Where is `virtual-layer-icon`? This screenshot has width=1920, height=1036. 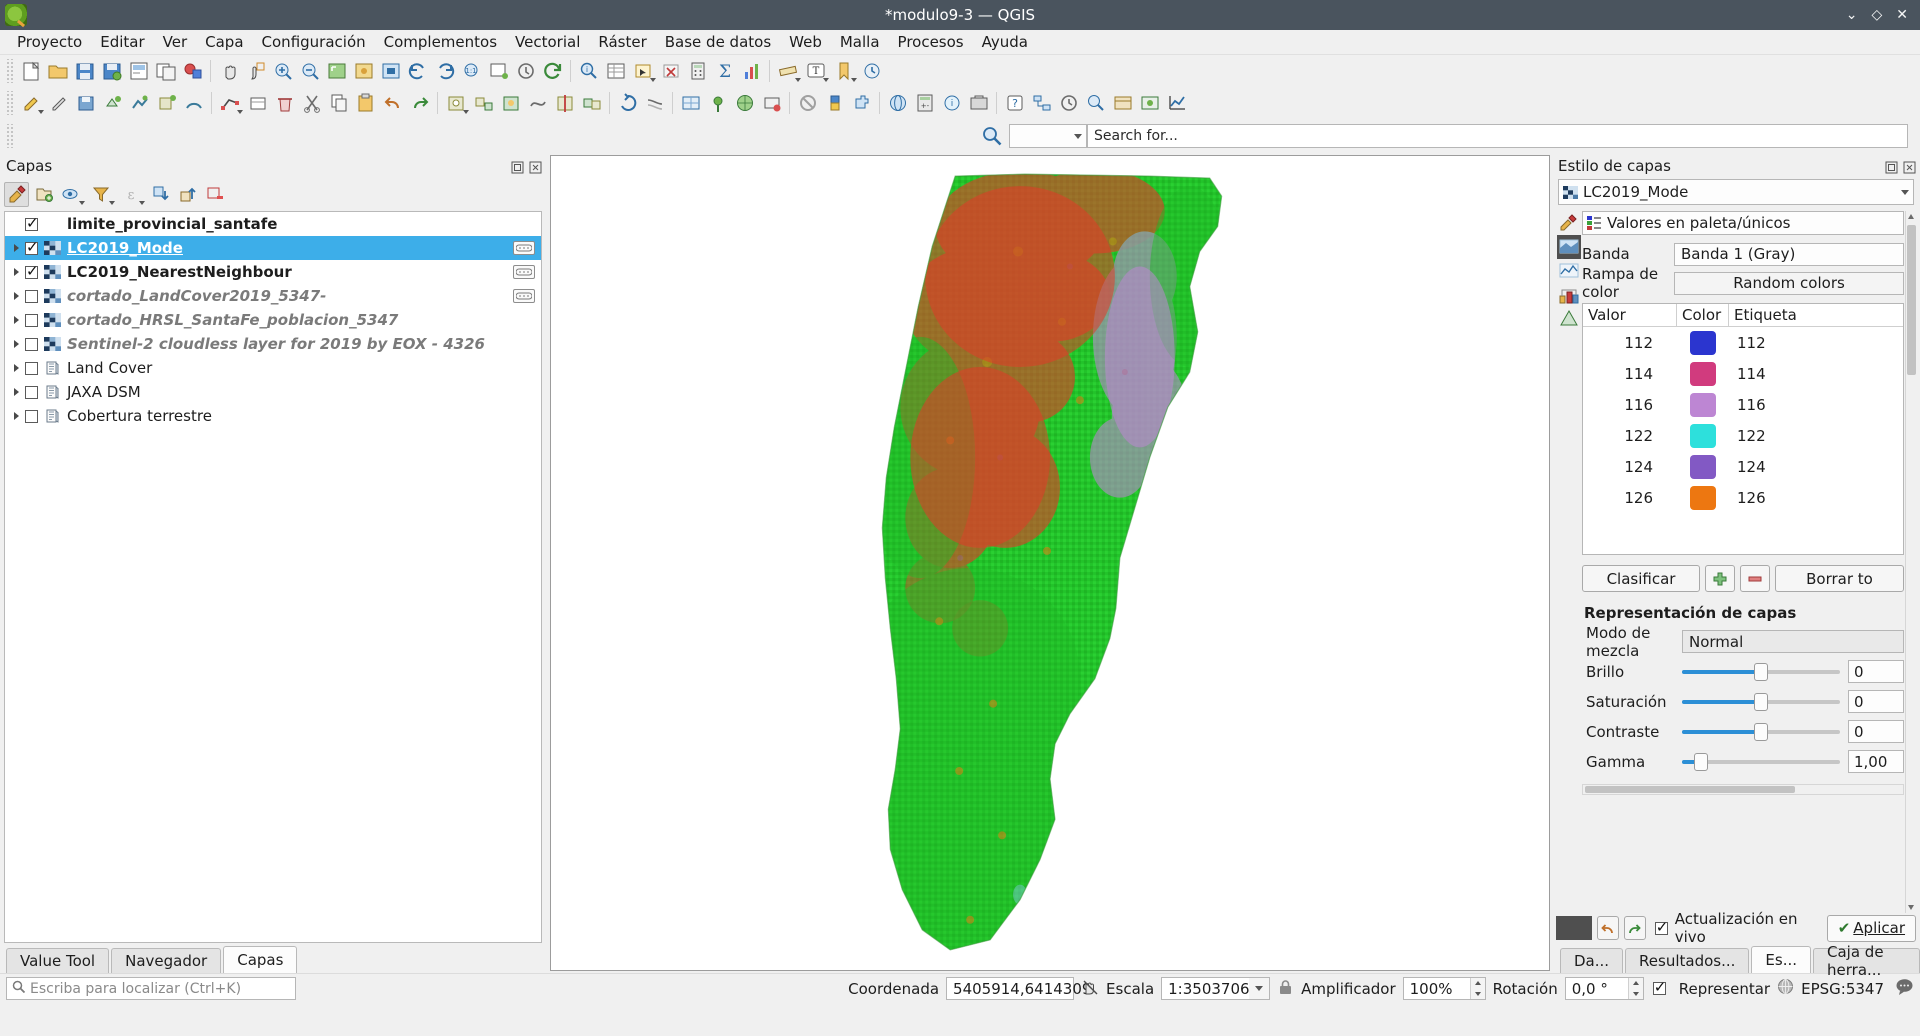 virtual-layer-icon is located at coordinates (1122, 103).